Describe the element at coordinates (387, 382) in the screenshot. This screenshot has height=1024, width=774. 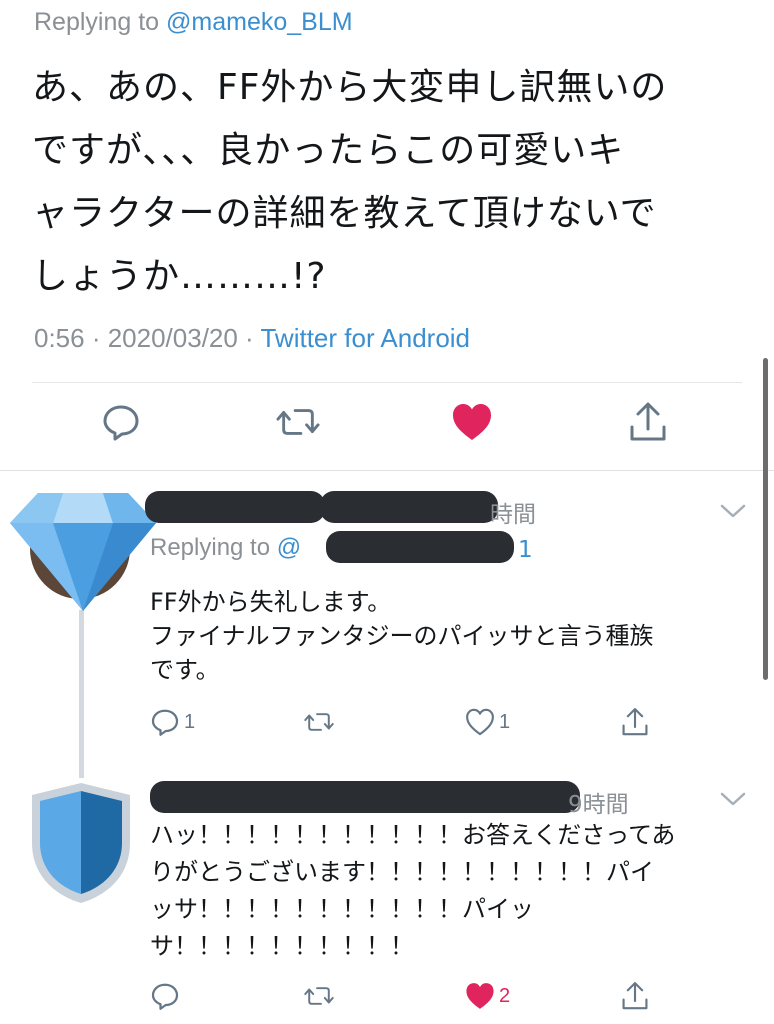
I see `divider` at that location.